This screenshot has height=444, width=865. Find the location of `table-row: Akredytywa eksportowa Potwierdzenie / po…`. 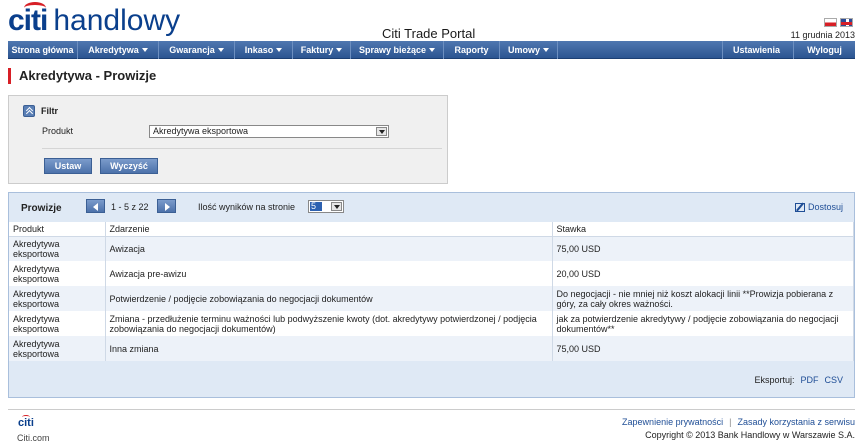

table-row: Akredytywa eksportowa Potwierdzenie / po… is located at coordinates (431, 298).